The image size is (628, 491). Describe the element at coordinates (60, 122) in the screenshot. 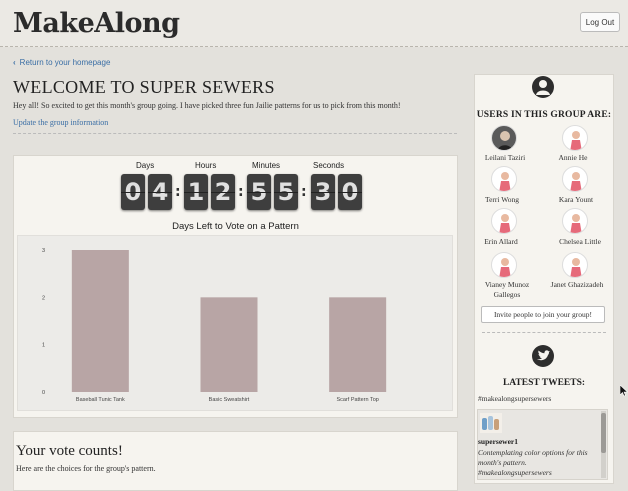

I see `update-group-link: Update the group information` at that location.